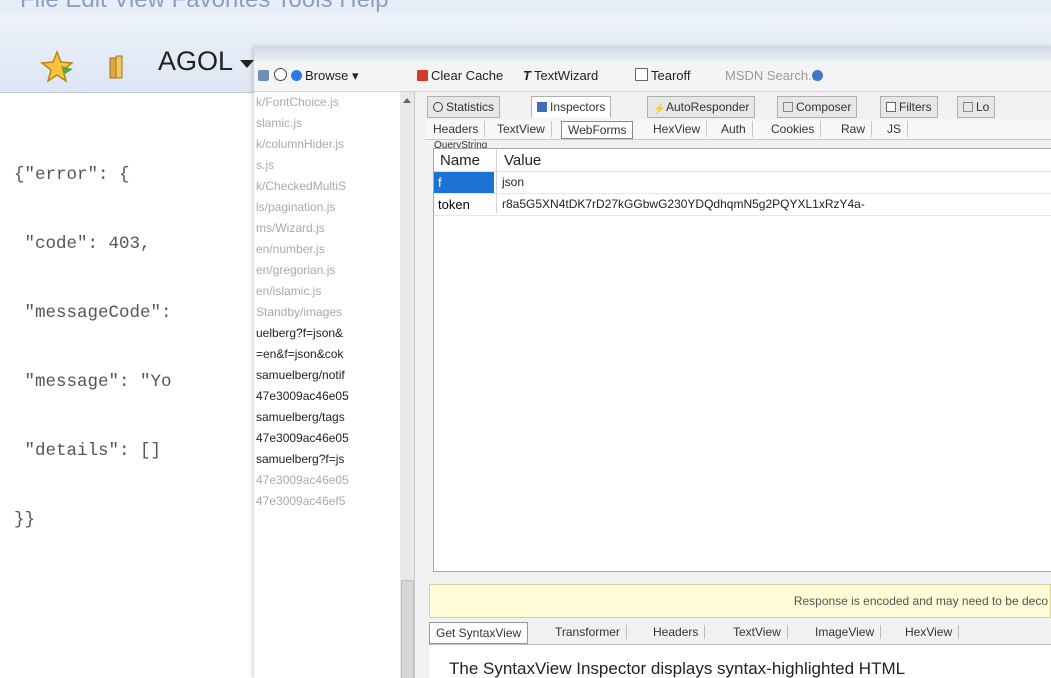  What do you see at coordinates (438, 107) in the screenshot?
I see `clock-icon` at bounding box center [438, 107].